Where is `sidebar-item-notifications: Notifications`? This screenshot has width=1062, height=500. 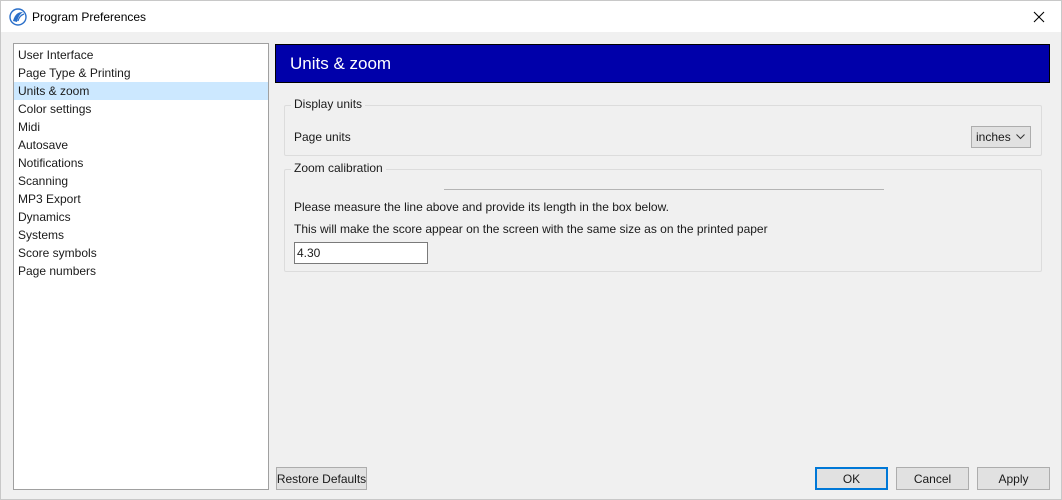 sidebar-item-notifications: Notifications is located at coordinates (141, 163).